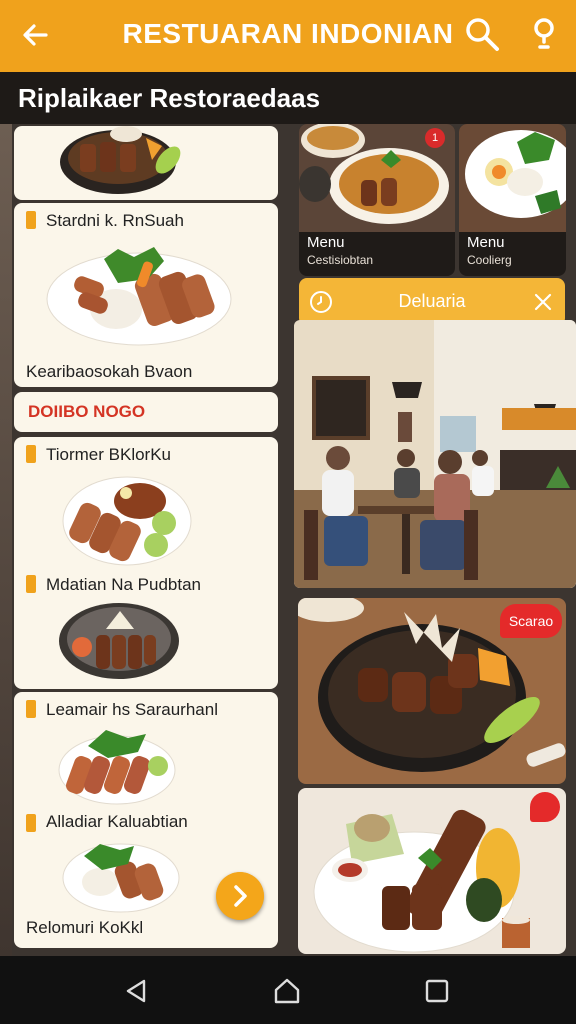 The height and width of the screenshot is (1024, 576). What do you see at coordinates (240, 896) in the screenshot?
I see `chevron-right-icon` at bounding box center [240, 896].